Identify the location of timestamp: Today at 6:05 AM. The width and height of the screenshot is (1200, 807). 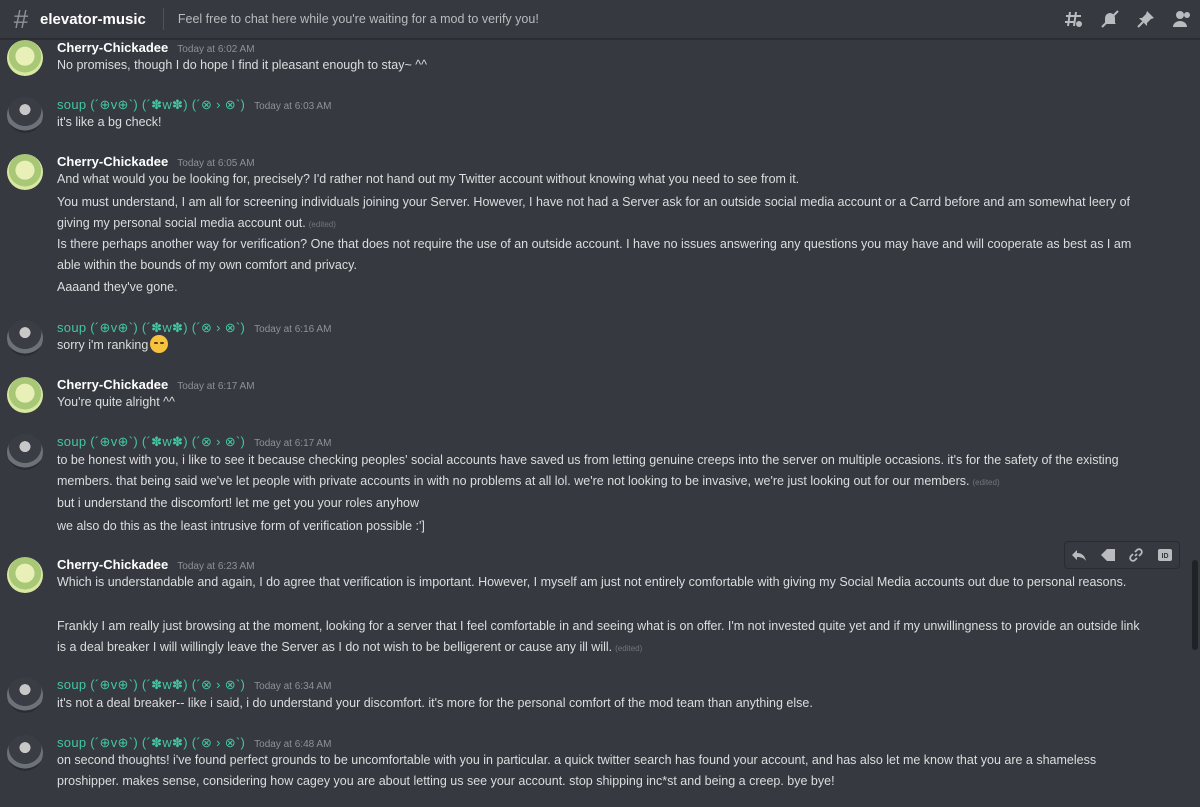
(216, 163).